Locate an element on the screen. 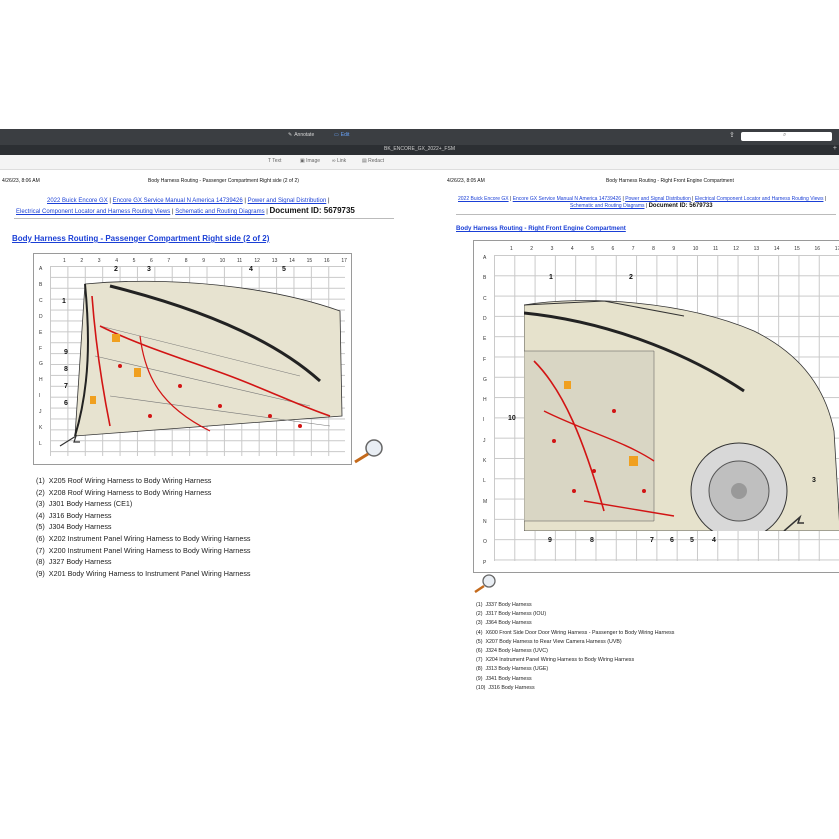 The width and height of the screenshot is (839, 839). document-id: Document ID: 5679733 is located at coordinates (680, 206).